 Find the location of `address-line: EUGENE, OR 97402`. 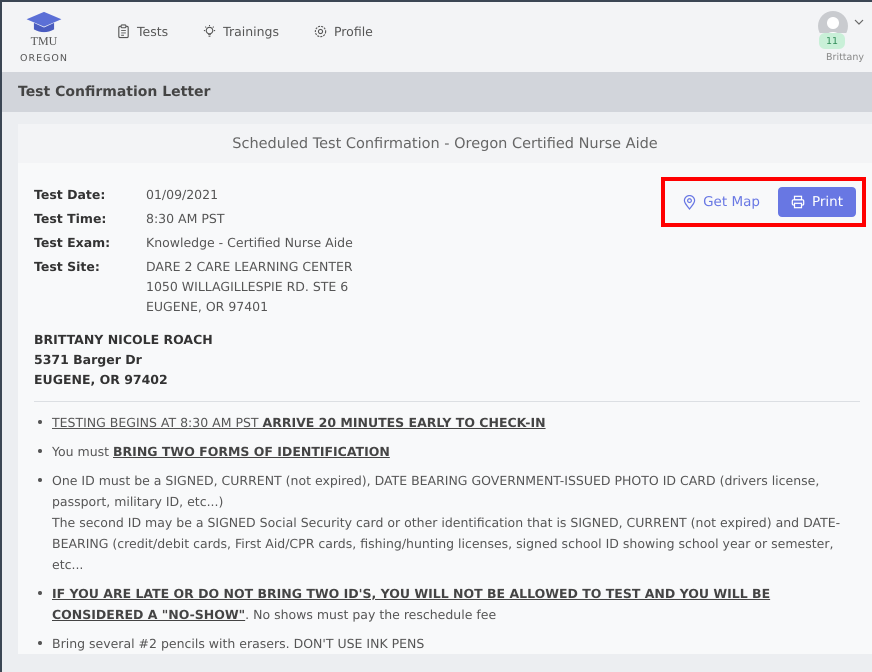

address-line: EUGENE, OR 97402 is located at coordinates (101, 379).